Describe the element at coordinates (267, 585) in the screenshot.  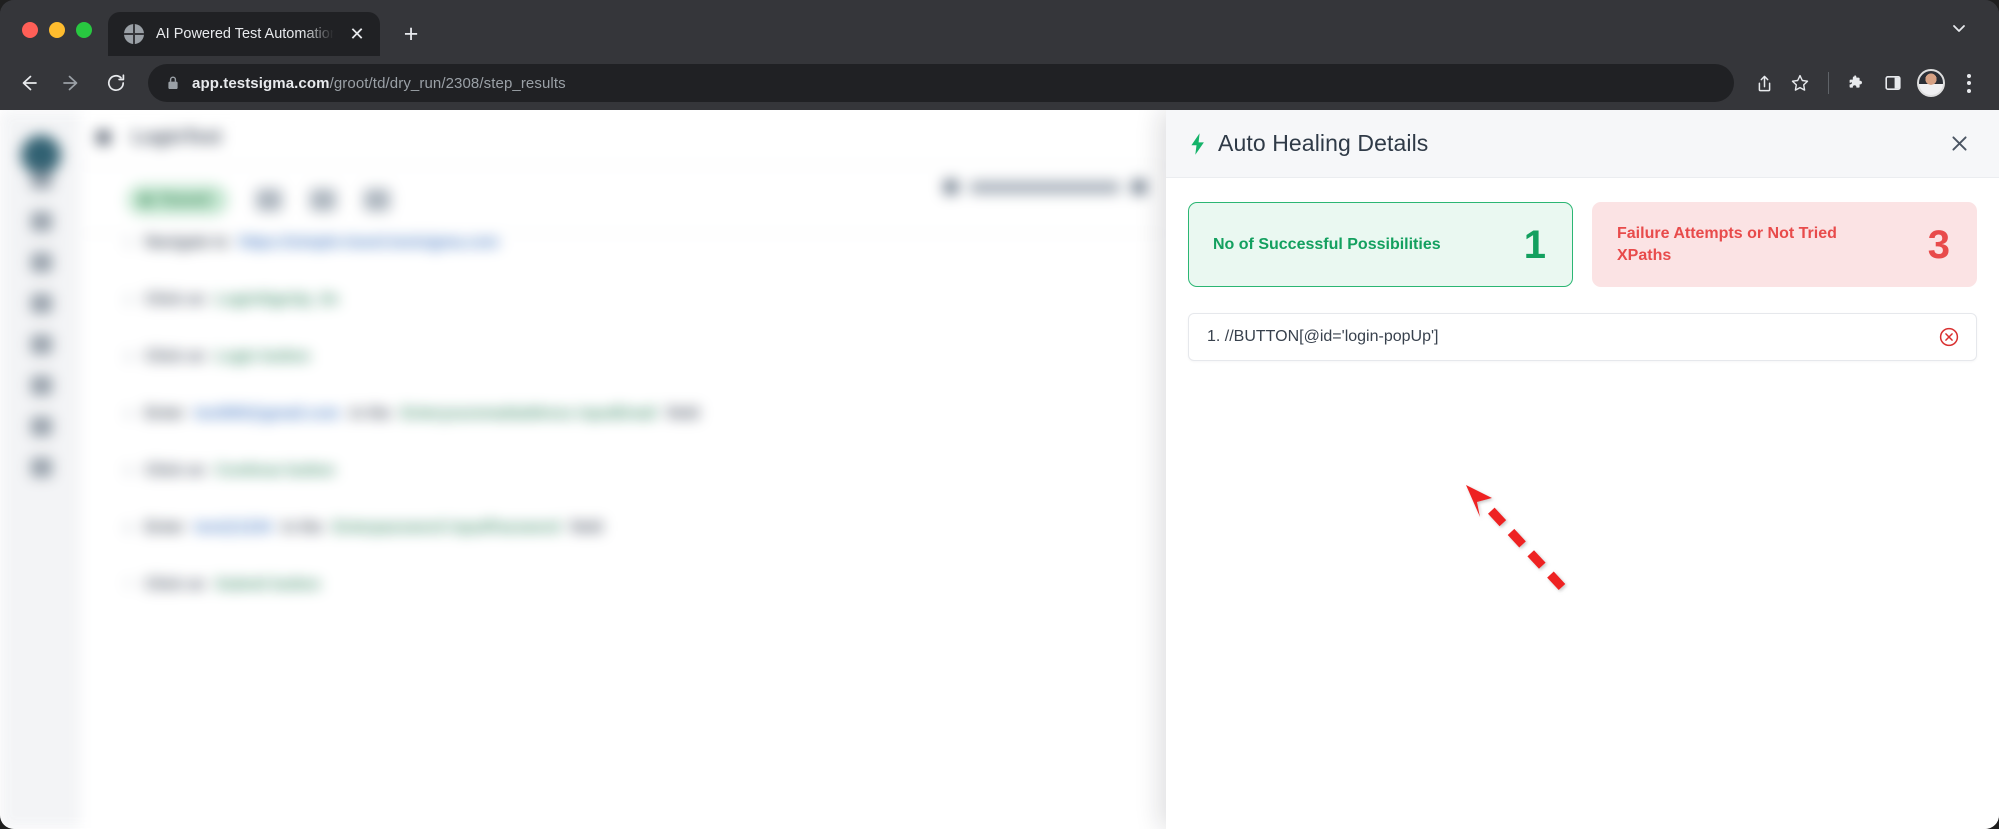
I see `test-step-segment-elem: Submit button` at that location.